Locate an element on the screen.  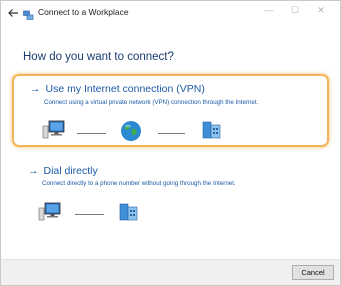
back-arrow-icon is located at coordinates (13, 13).